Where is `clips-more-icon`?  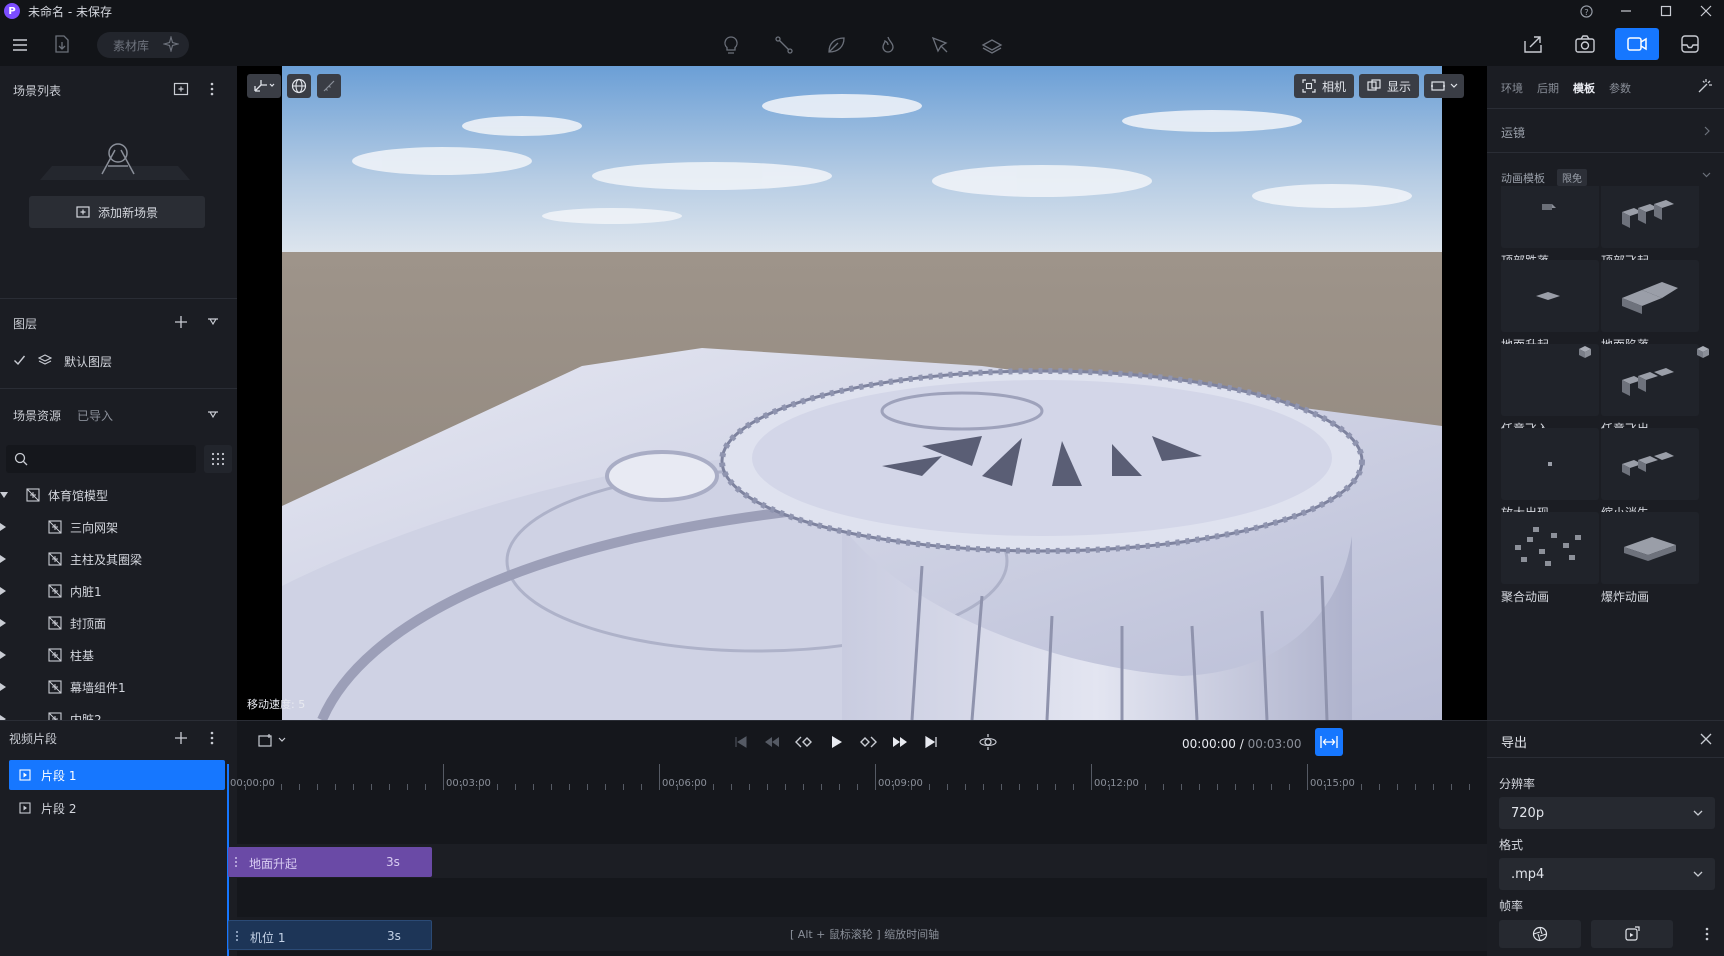
clips-more-icon is located at coordinates (212, 738).